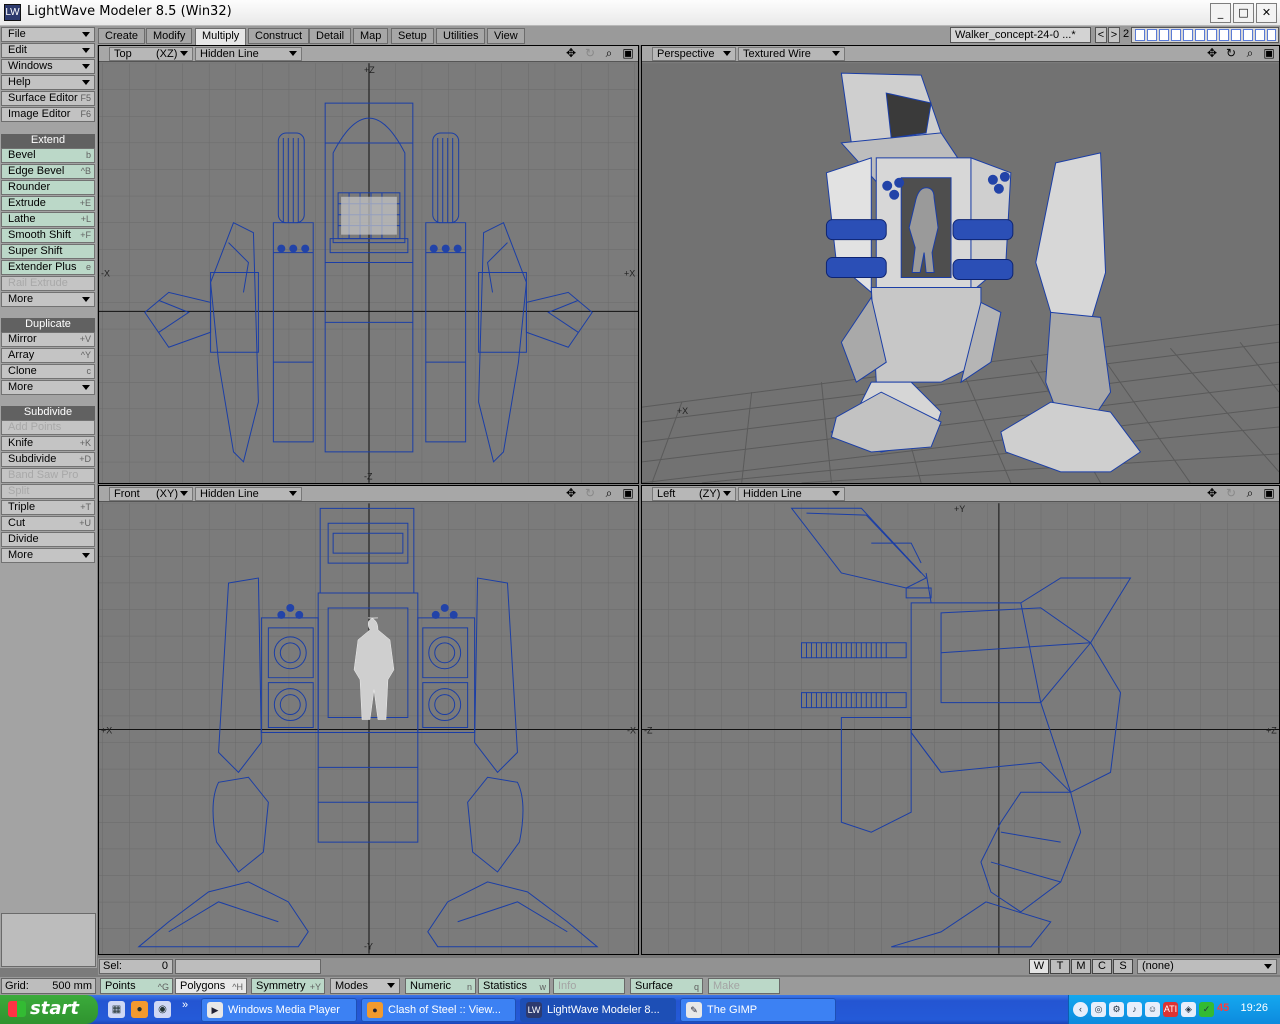  I want to click on smooth-shift-button: Smooth Shift +F, so click(48, 235).